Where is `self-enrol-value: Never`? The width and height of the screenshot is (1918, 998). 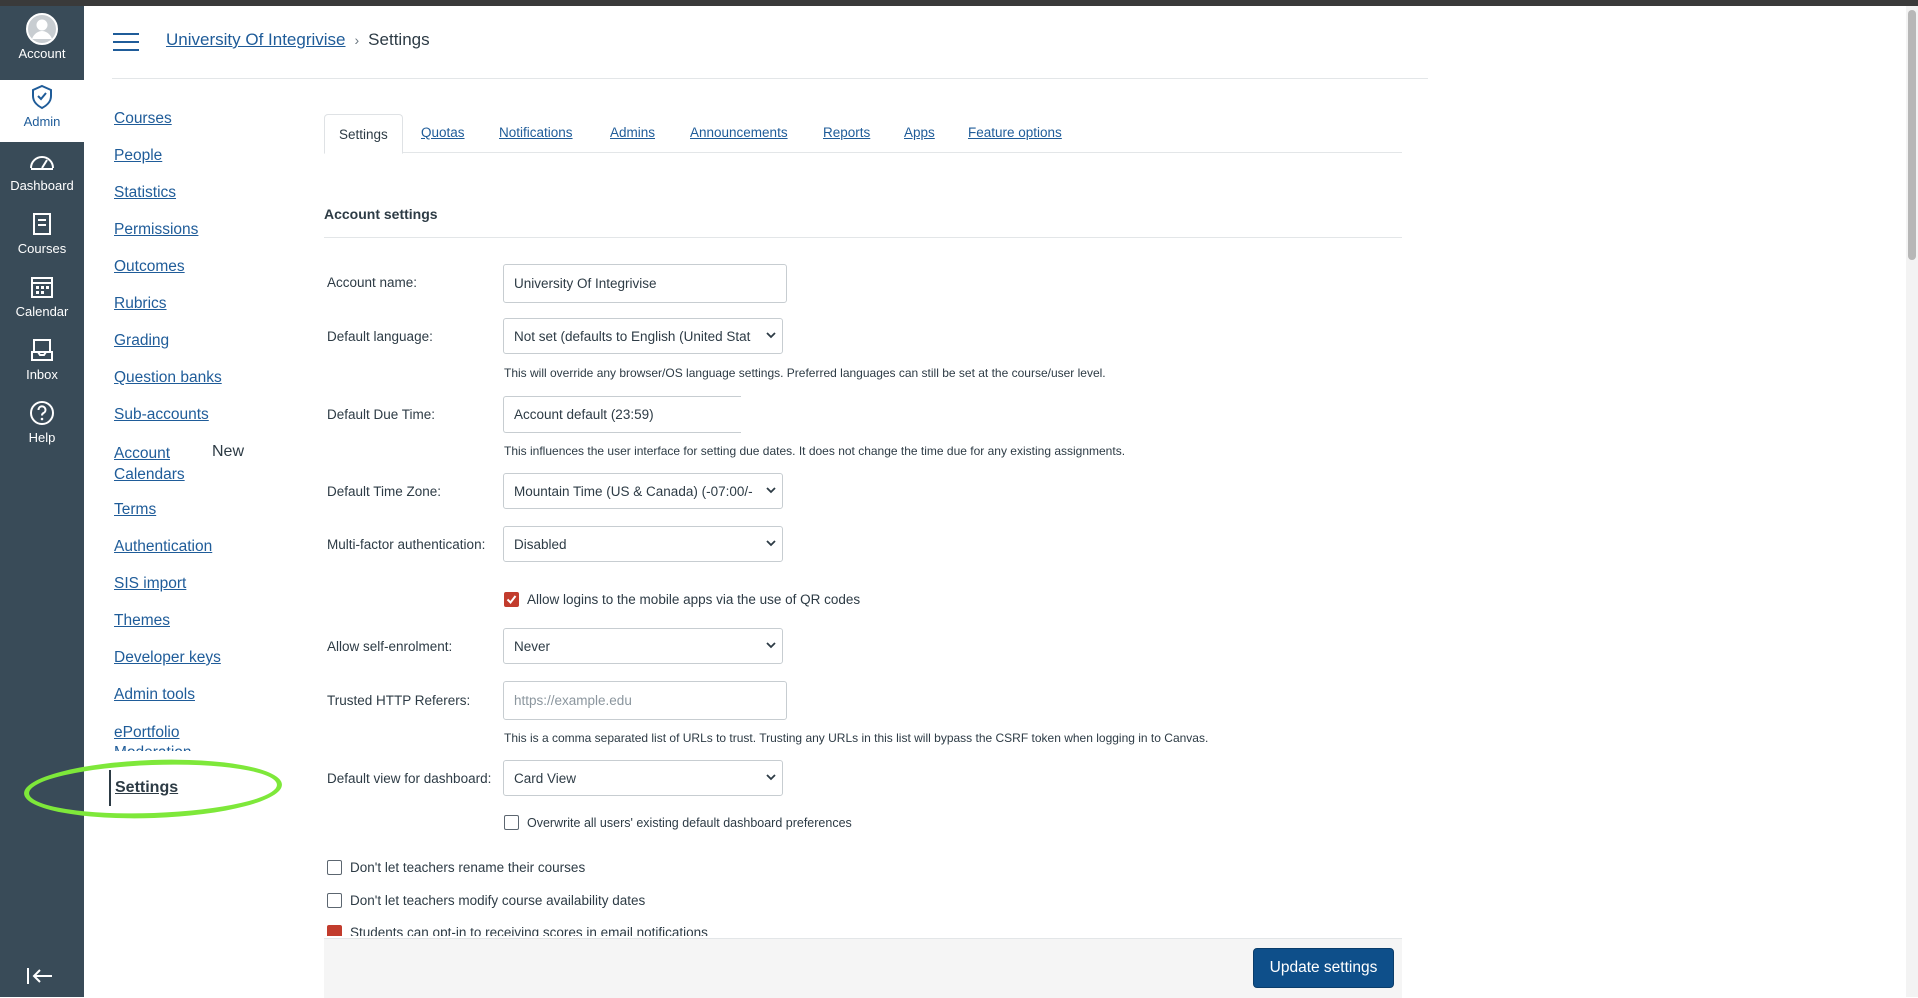
self-enrol-value: Never is located at coordinates (532, 646).